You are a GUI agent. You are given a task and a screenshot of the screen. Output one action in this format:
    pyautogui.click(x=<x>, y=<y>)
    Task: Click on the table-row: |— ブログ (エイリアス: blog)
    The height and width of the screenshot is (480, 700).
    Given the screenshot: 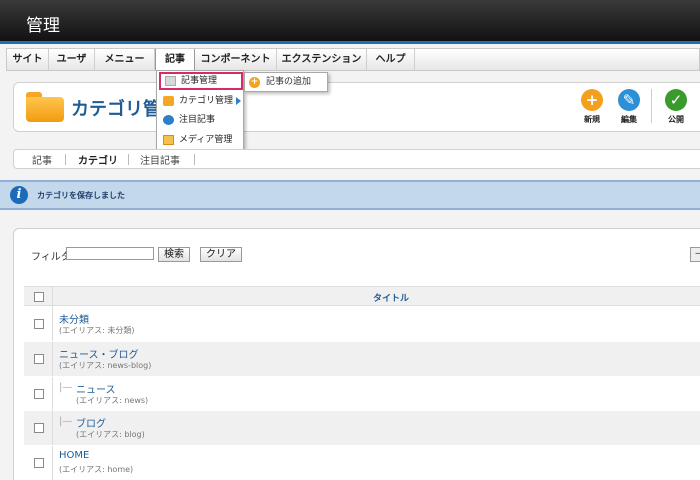 What is the action you would take?
    pyautogui.click(x=362, y=428)
    